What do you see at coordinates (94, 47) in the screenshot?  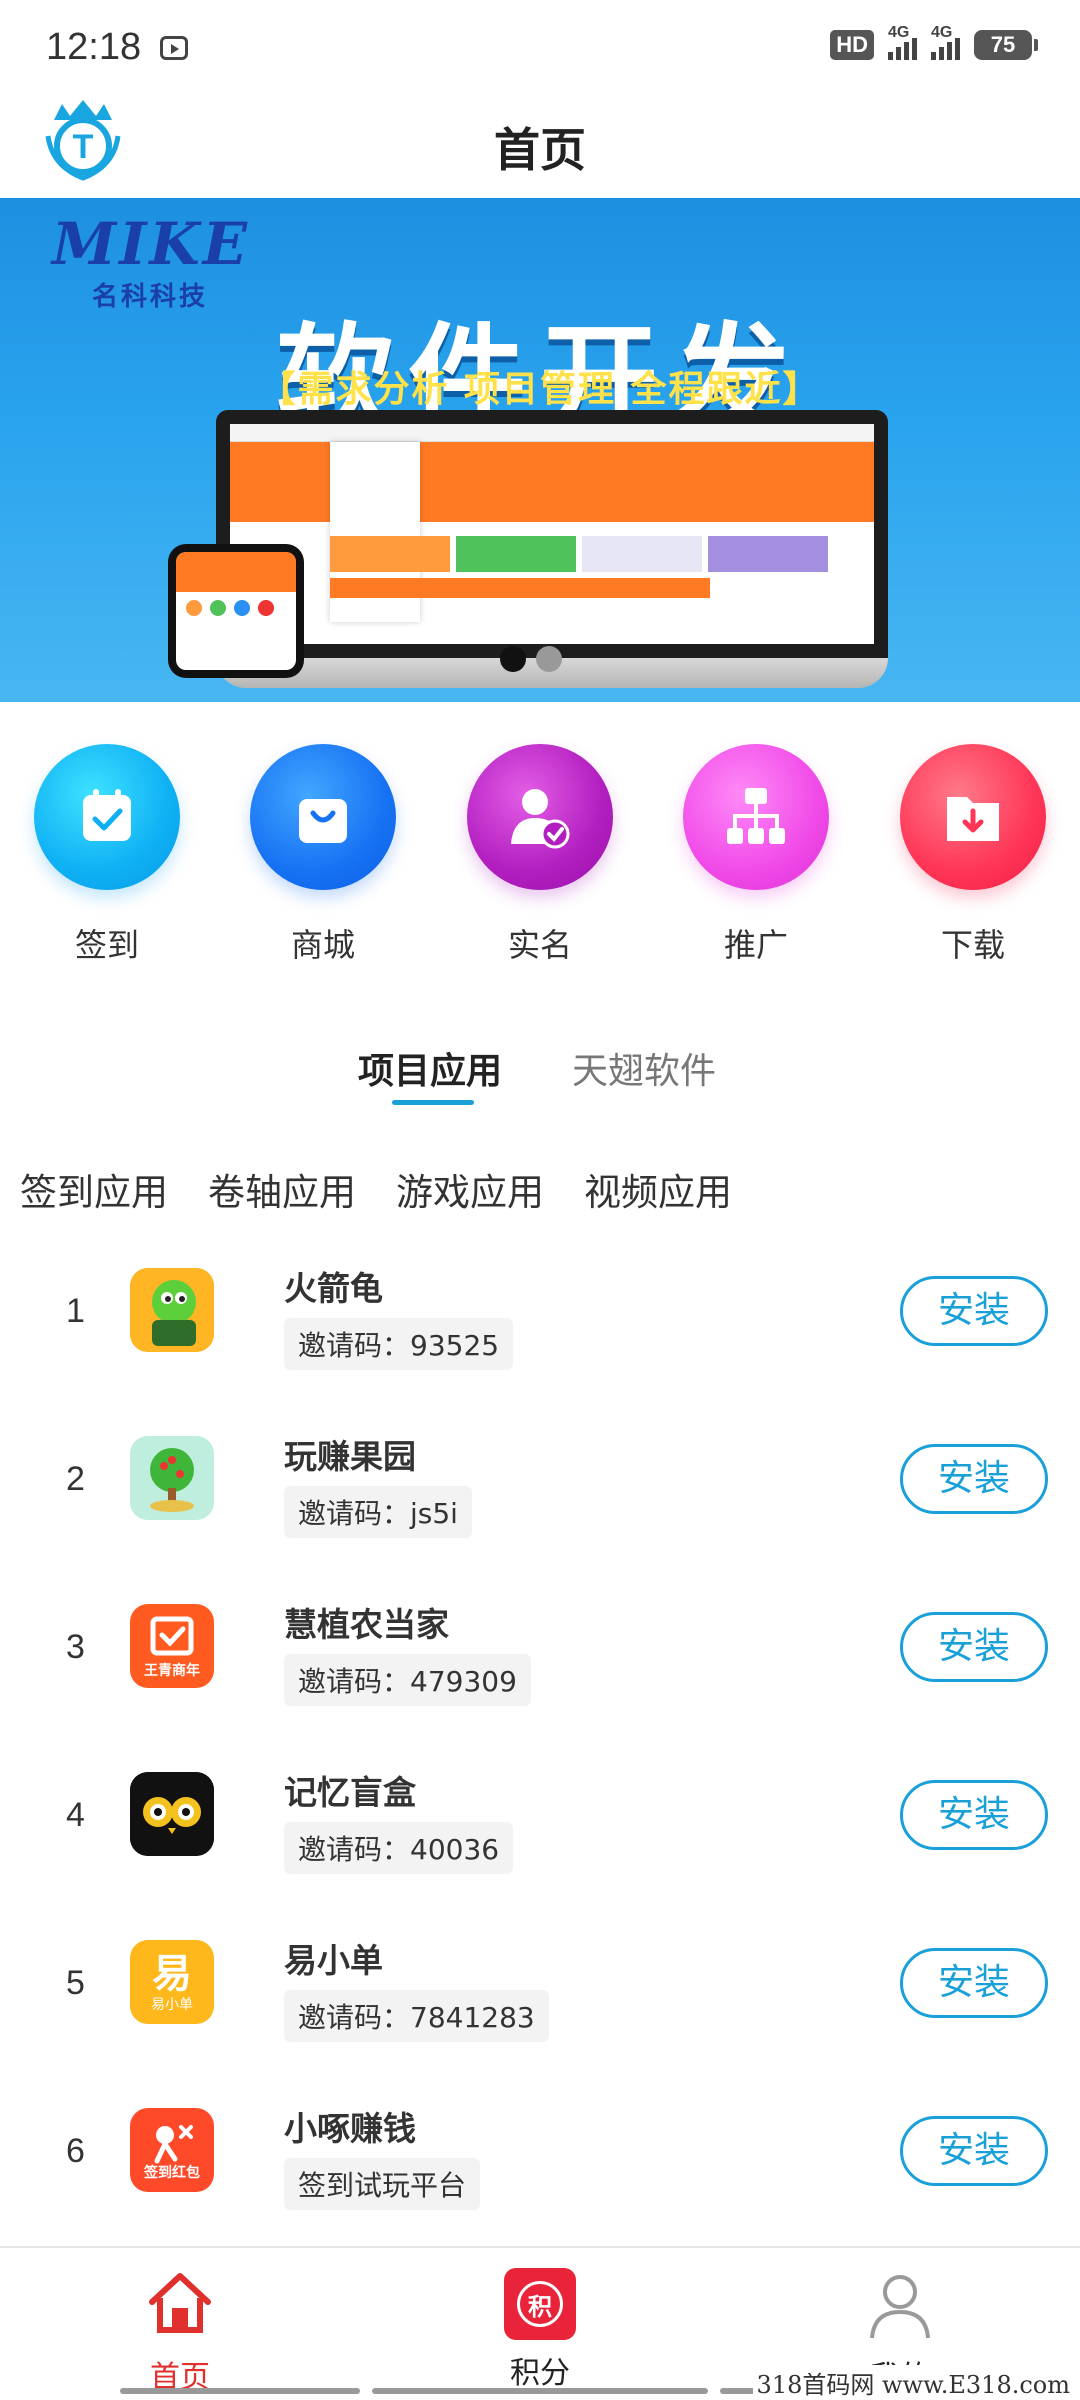 I see `status-time: 12:18` at bounding box center [94, 47].